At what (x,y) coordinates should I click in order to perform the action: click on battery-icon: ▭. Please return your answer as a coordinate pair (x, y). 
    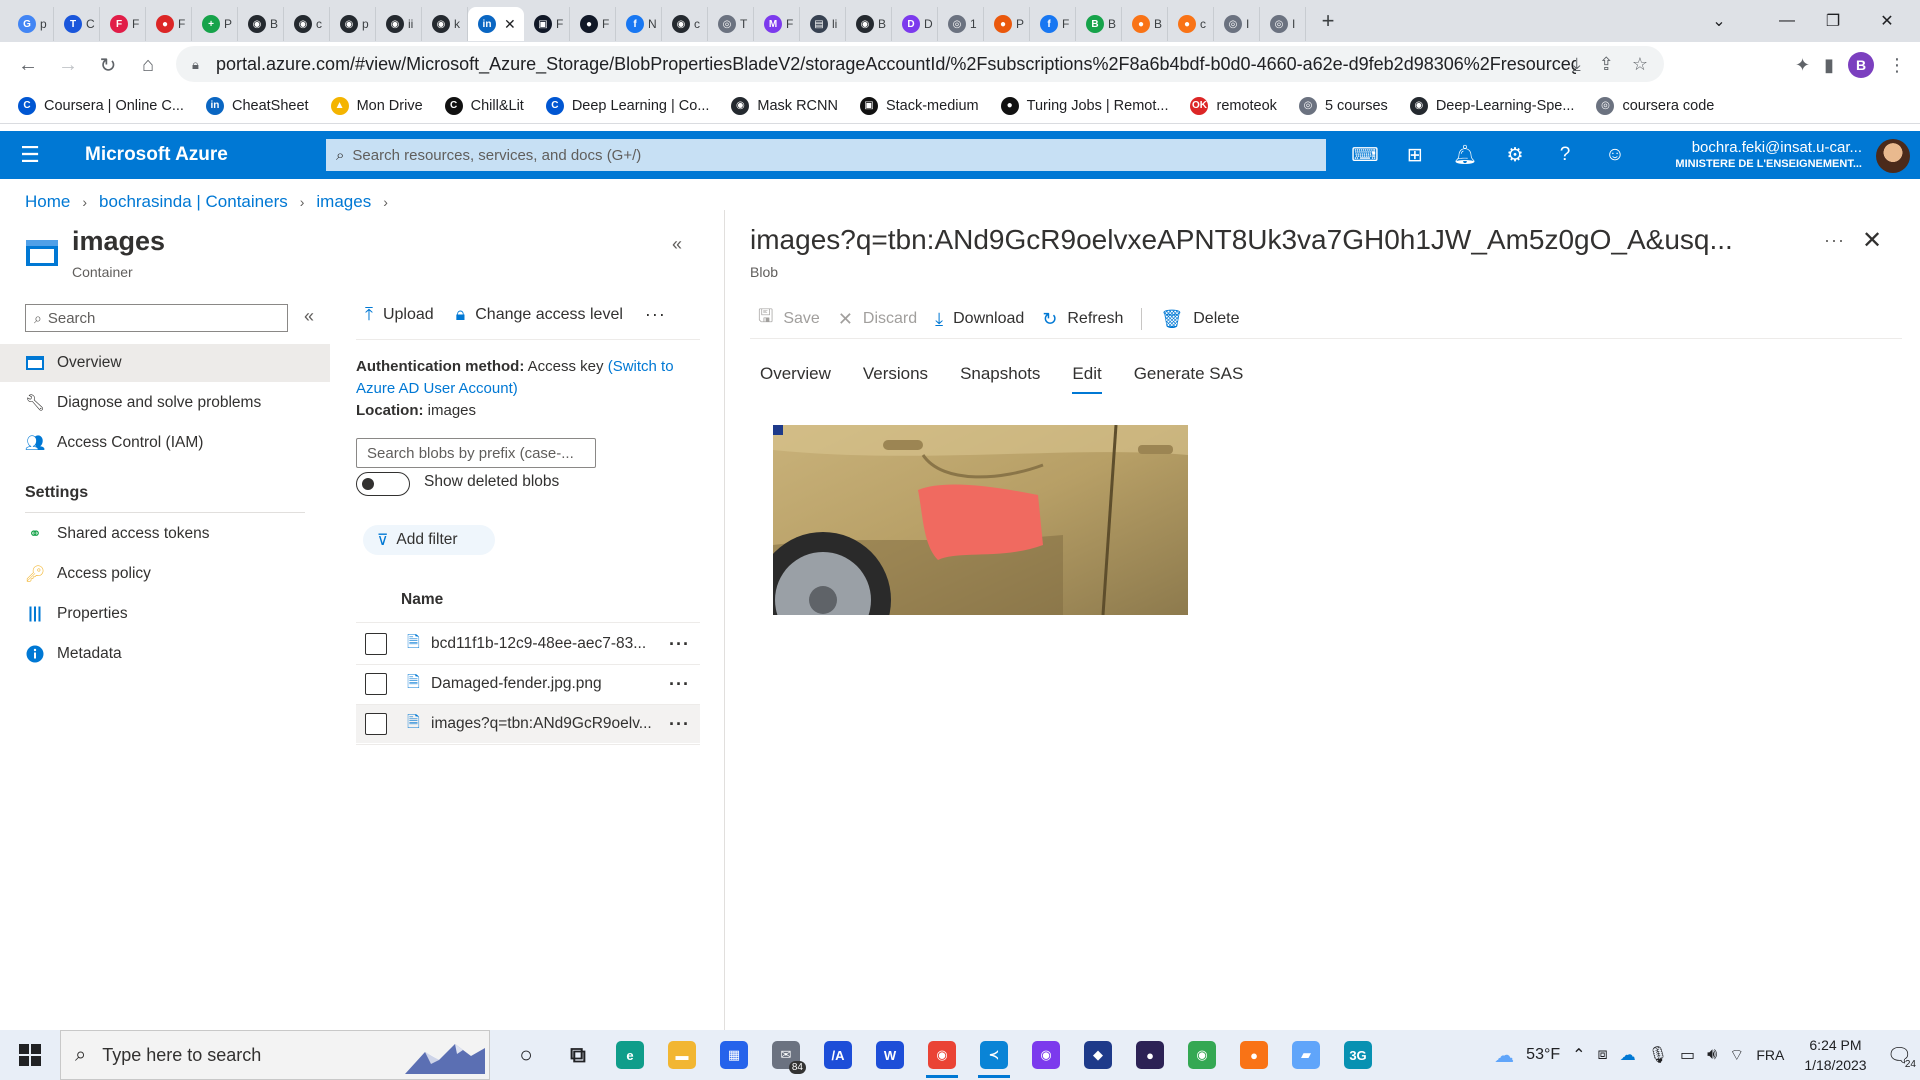
    Looking at the image, I should click on (1687, 1055).